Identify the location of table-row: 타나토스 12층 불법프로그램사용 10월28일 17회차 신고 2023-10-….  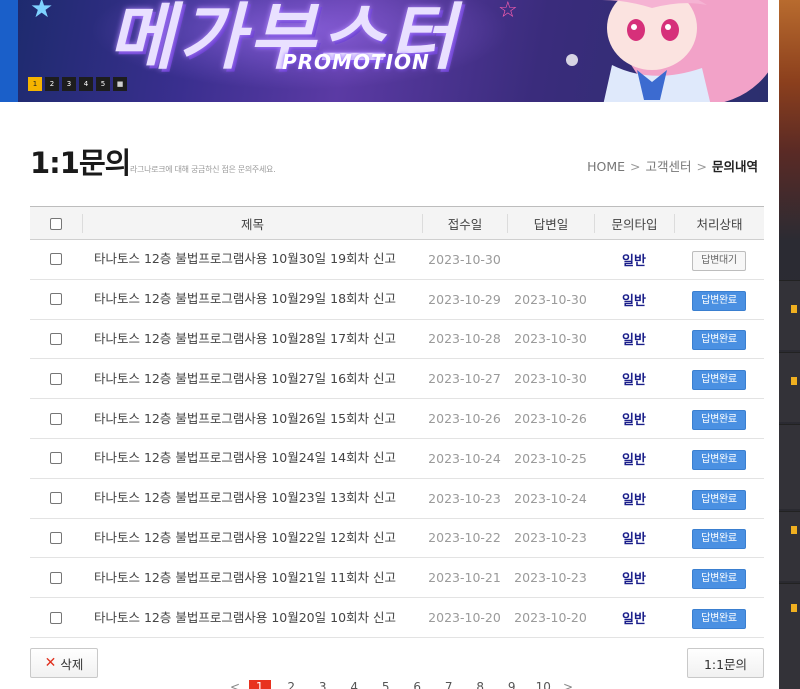
(397, 340).